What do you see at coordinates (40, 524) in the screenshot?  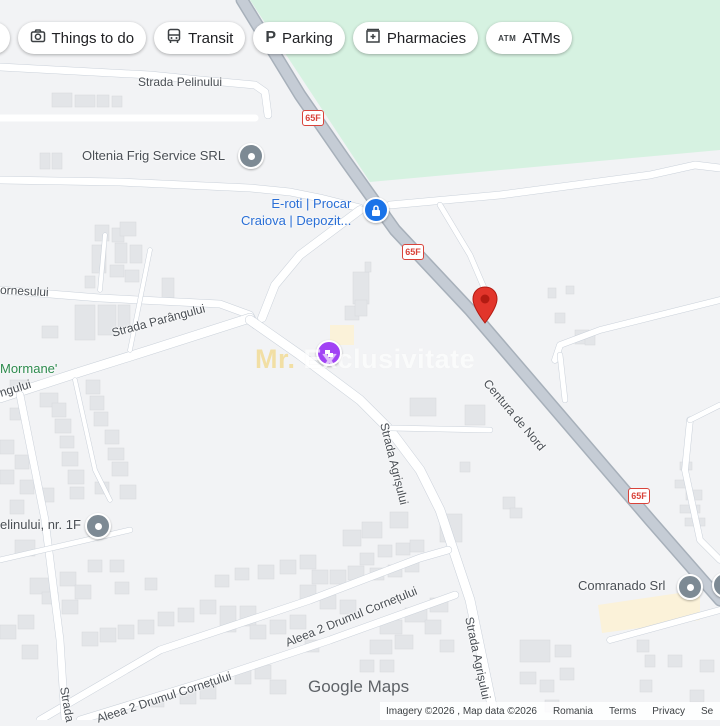 I see `place-label-pelinului-nr: elinului, nr. 1F` at bounding box center [40, 524].